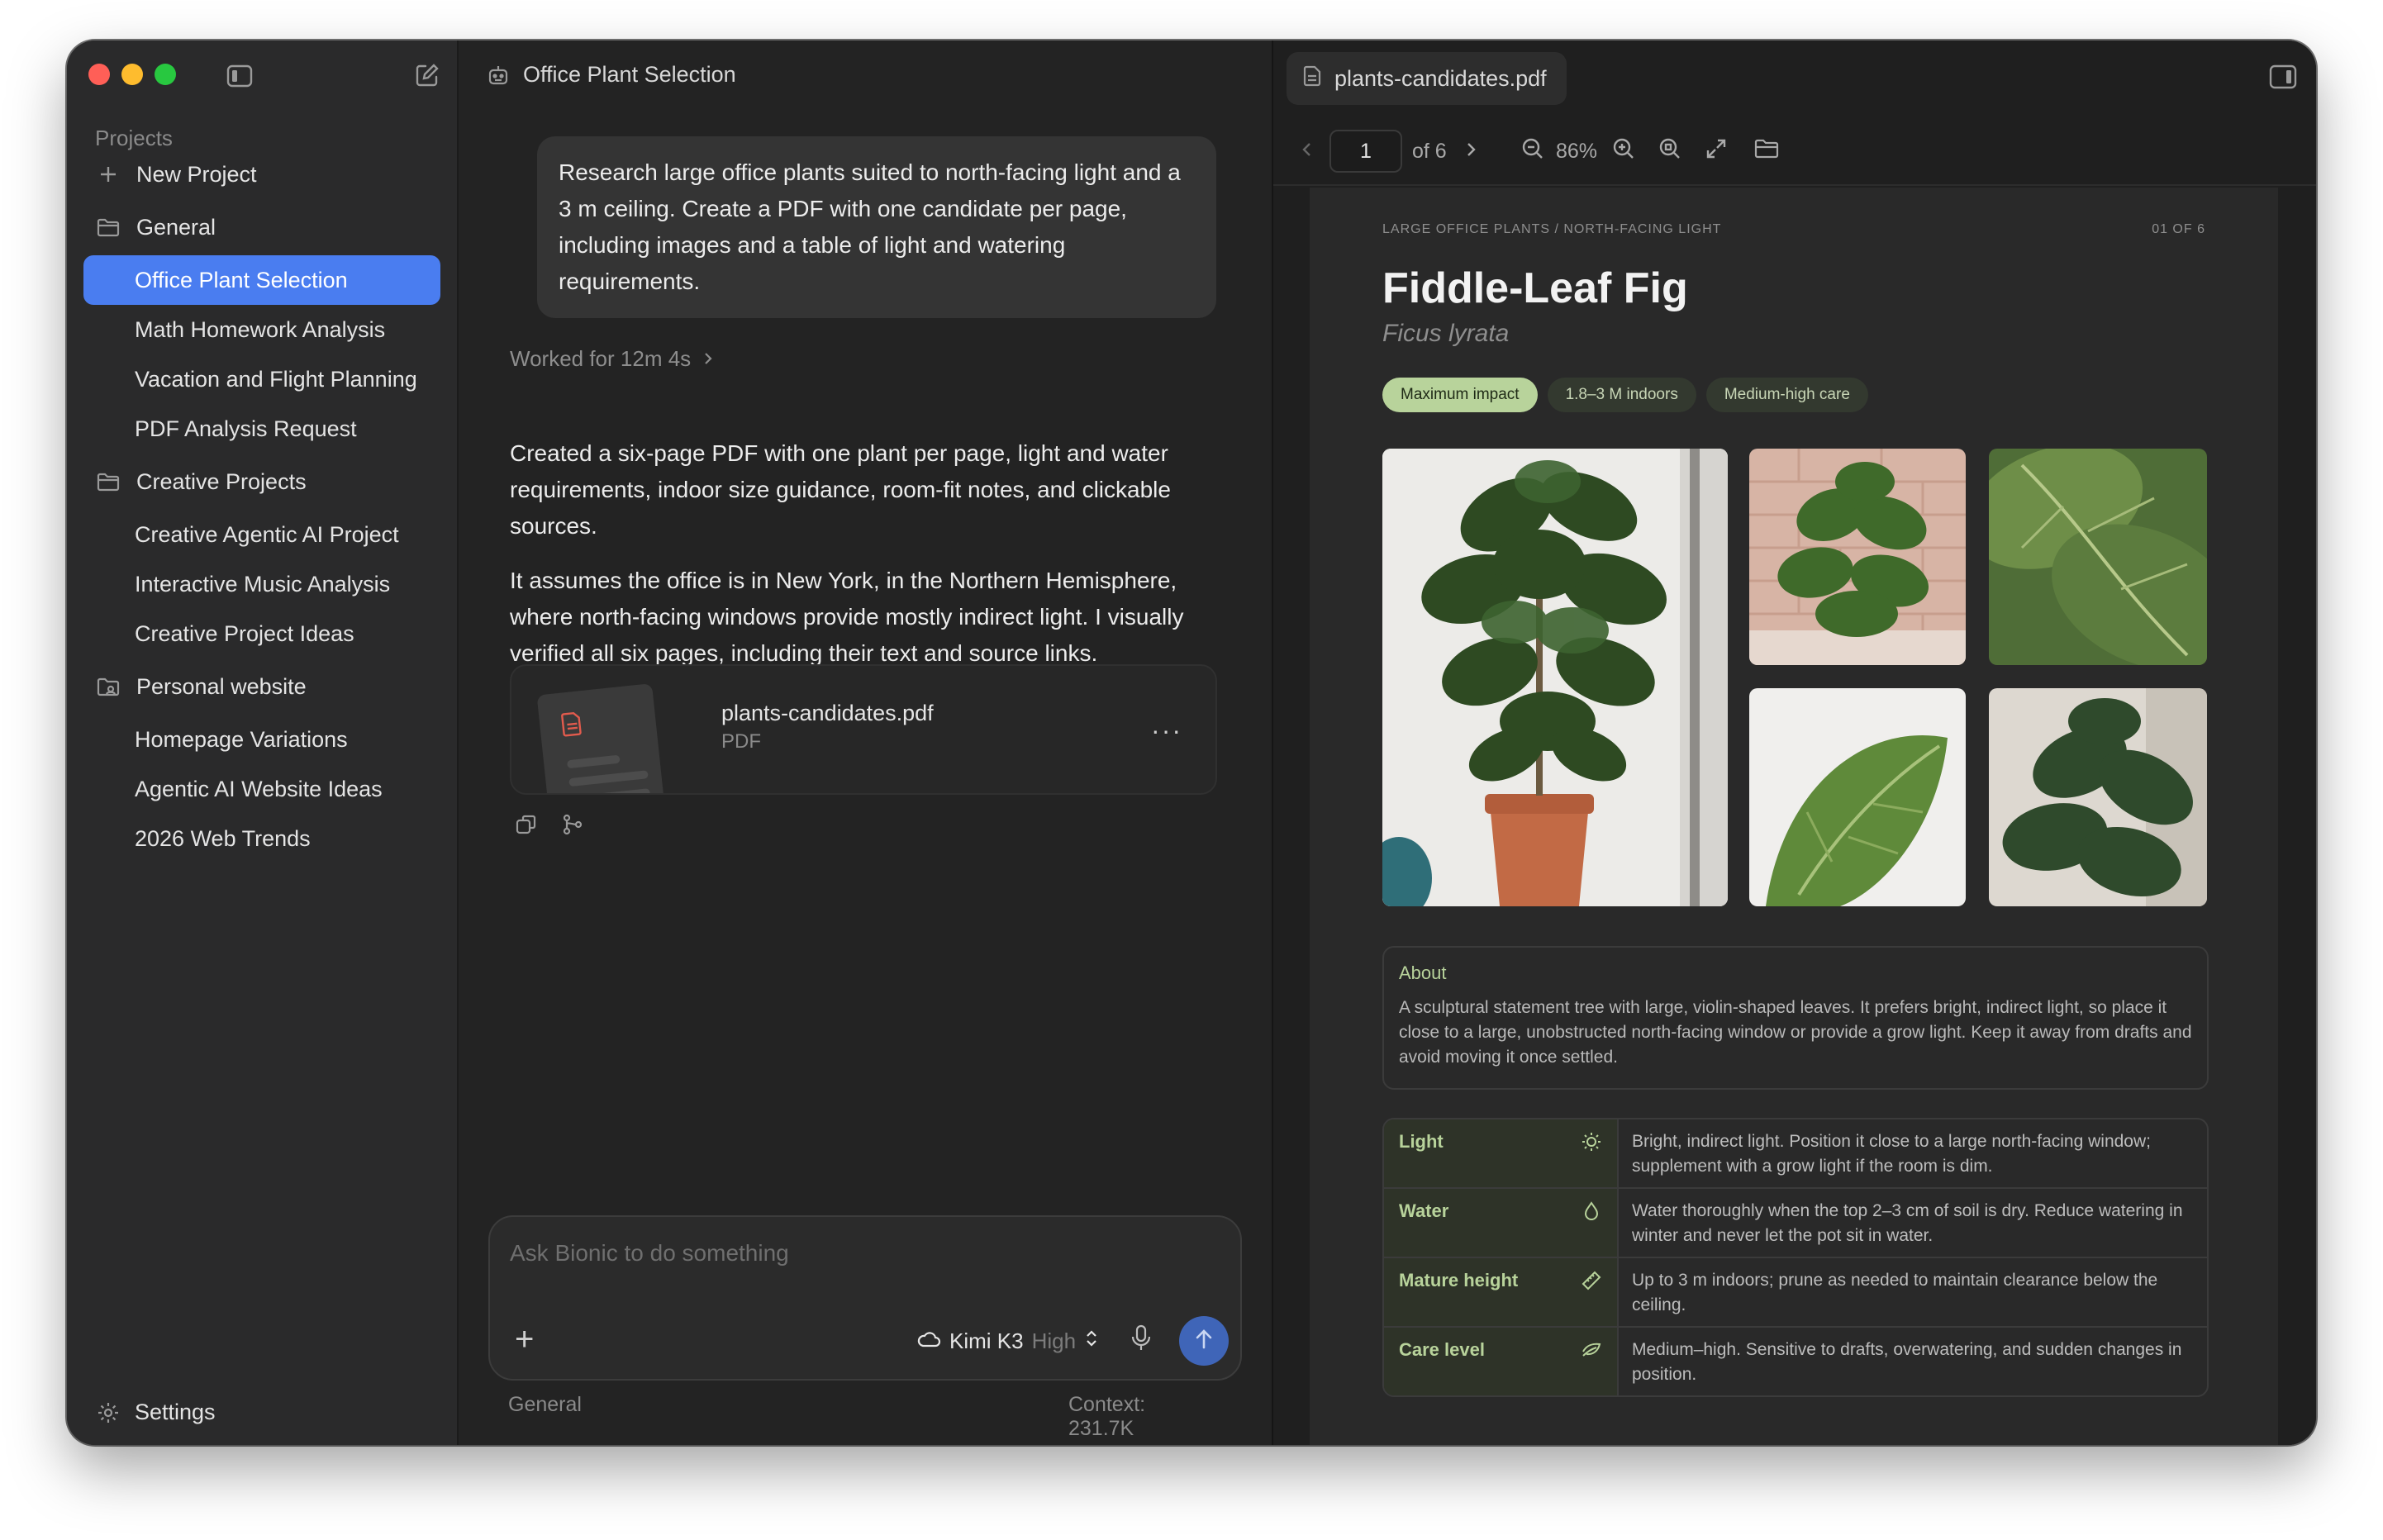 The width and height of the screenshot is (2383, 1540). What do you see at coordinates (221, 481) in the screenshot?
I see `project-group-label: Creative Projects` at bounding box center [221, 481].